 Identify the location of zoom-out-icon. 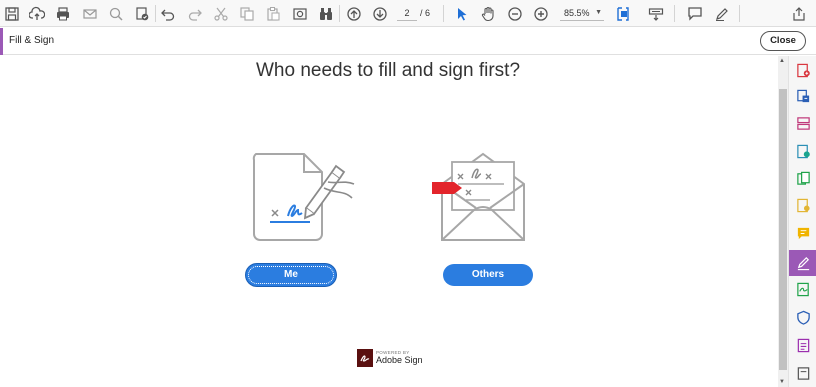
(515, 14).